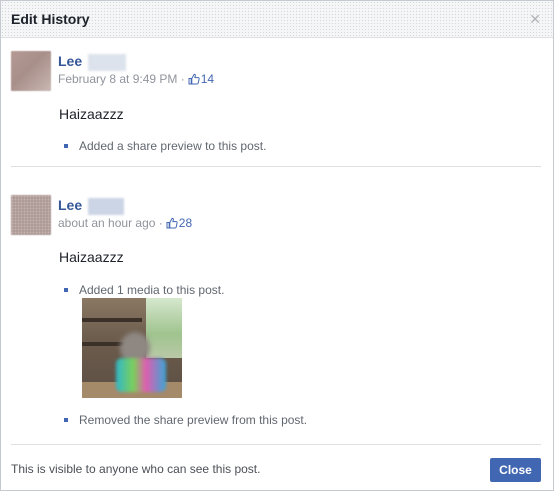 This screenshot has height=491, width=554. Describe the element at coordinates (50, 19) in the screenshot. I see `dialog-title: Edit History` at that location.